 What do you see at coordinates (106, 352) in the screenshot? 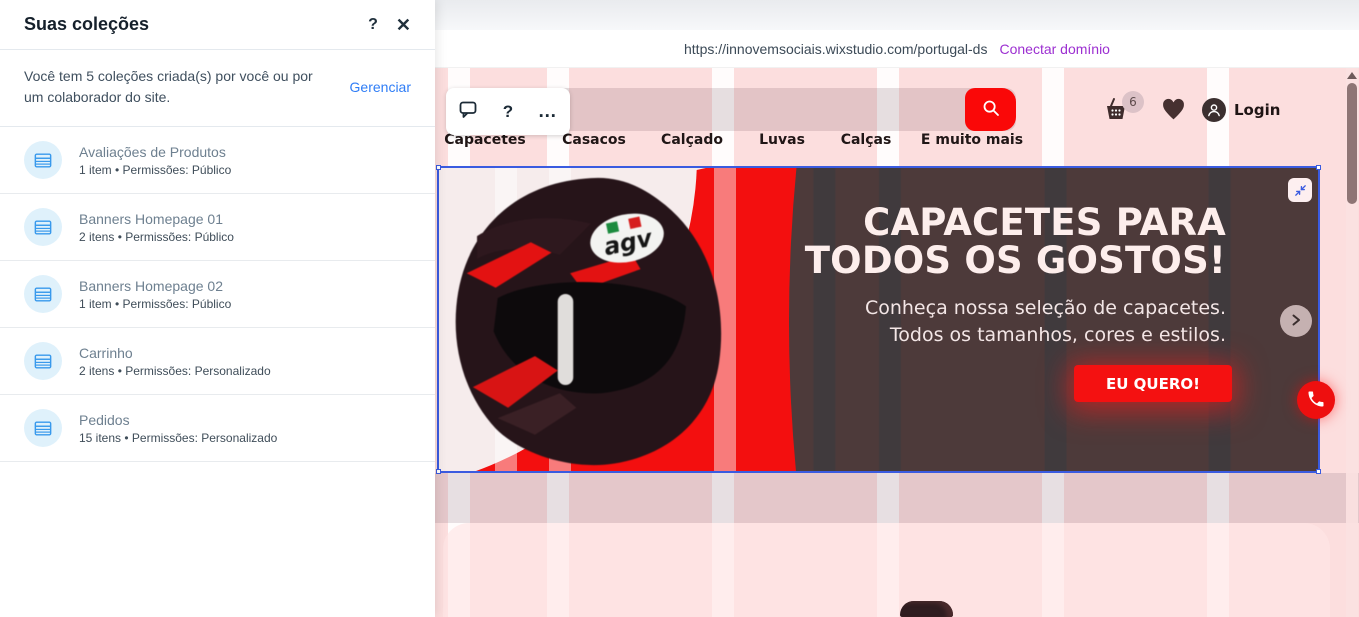
I see `collection-name: Carrinho` at bounding box center [106, 352].